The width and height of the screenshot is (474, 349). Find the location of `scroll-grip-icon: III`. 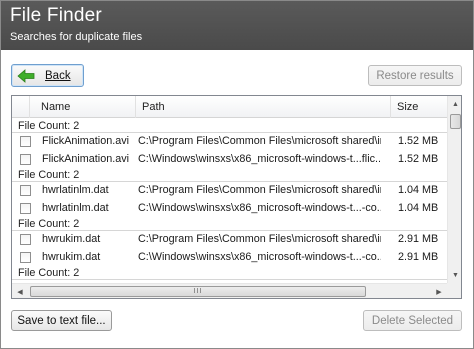

scroll-grip-icon: III is located at coordinates (198, 291).